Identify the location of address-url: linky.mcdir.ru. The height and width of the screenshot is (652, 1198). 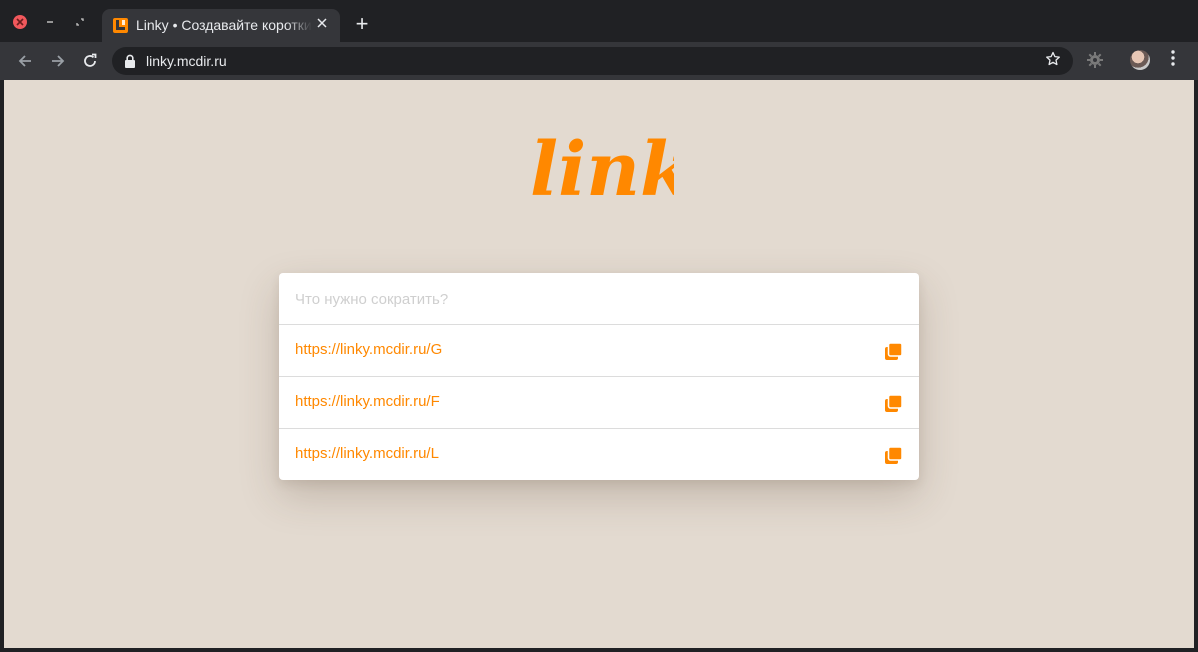
(186, 61).